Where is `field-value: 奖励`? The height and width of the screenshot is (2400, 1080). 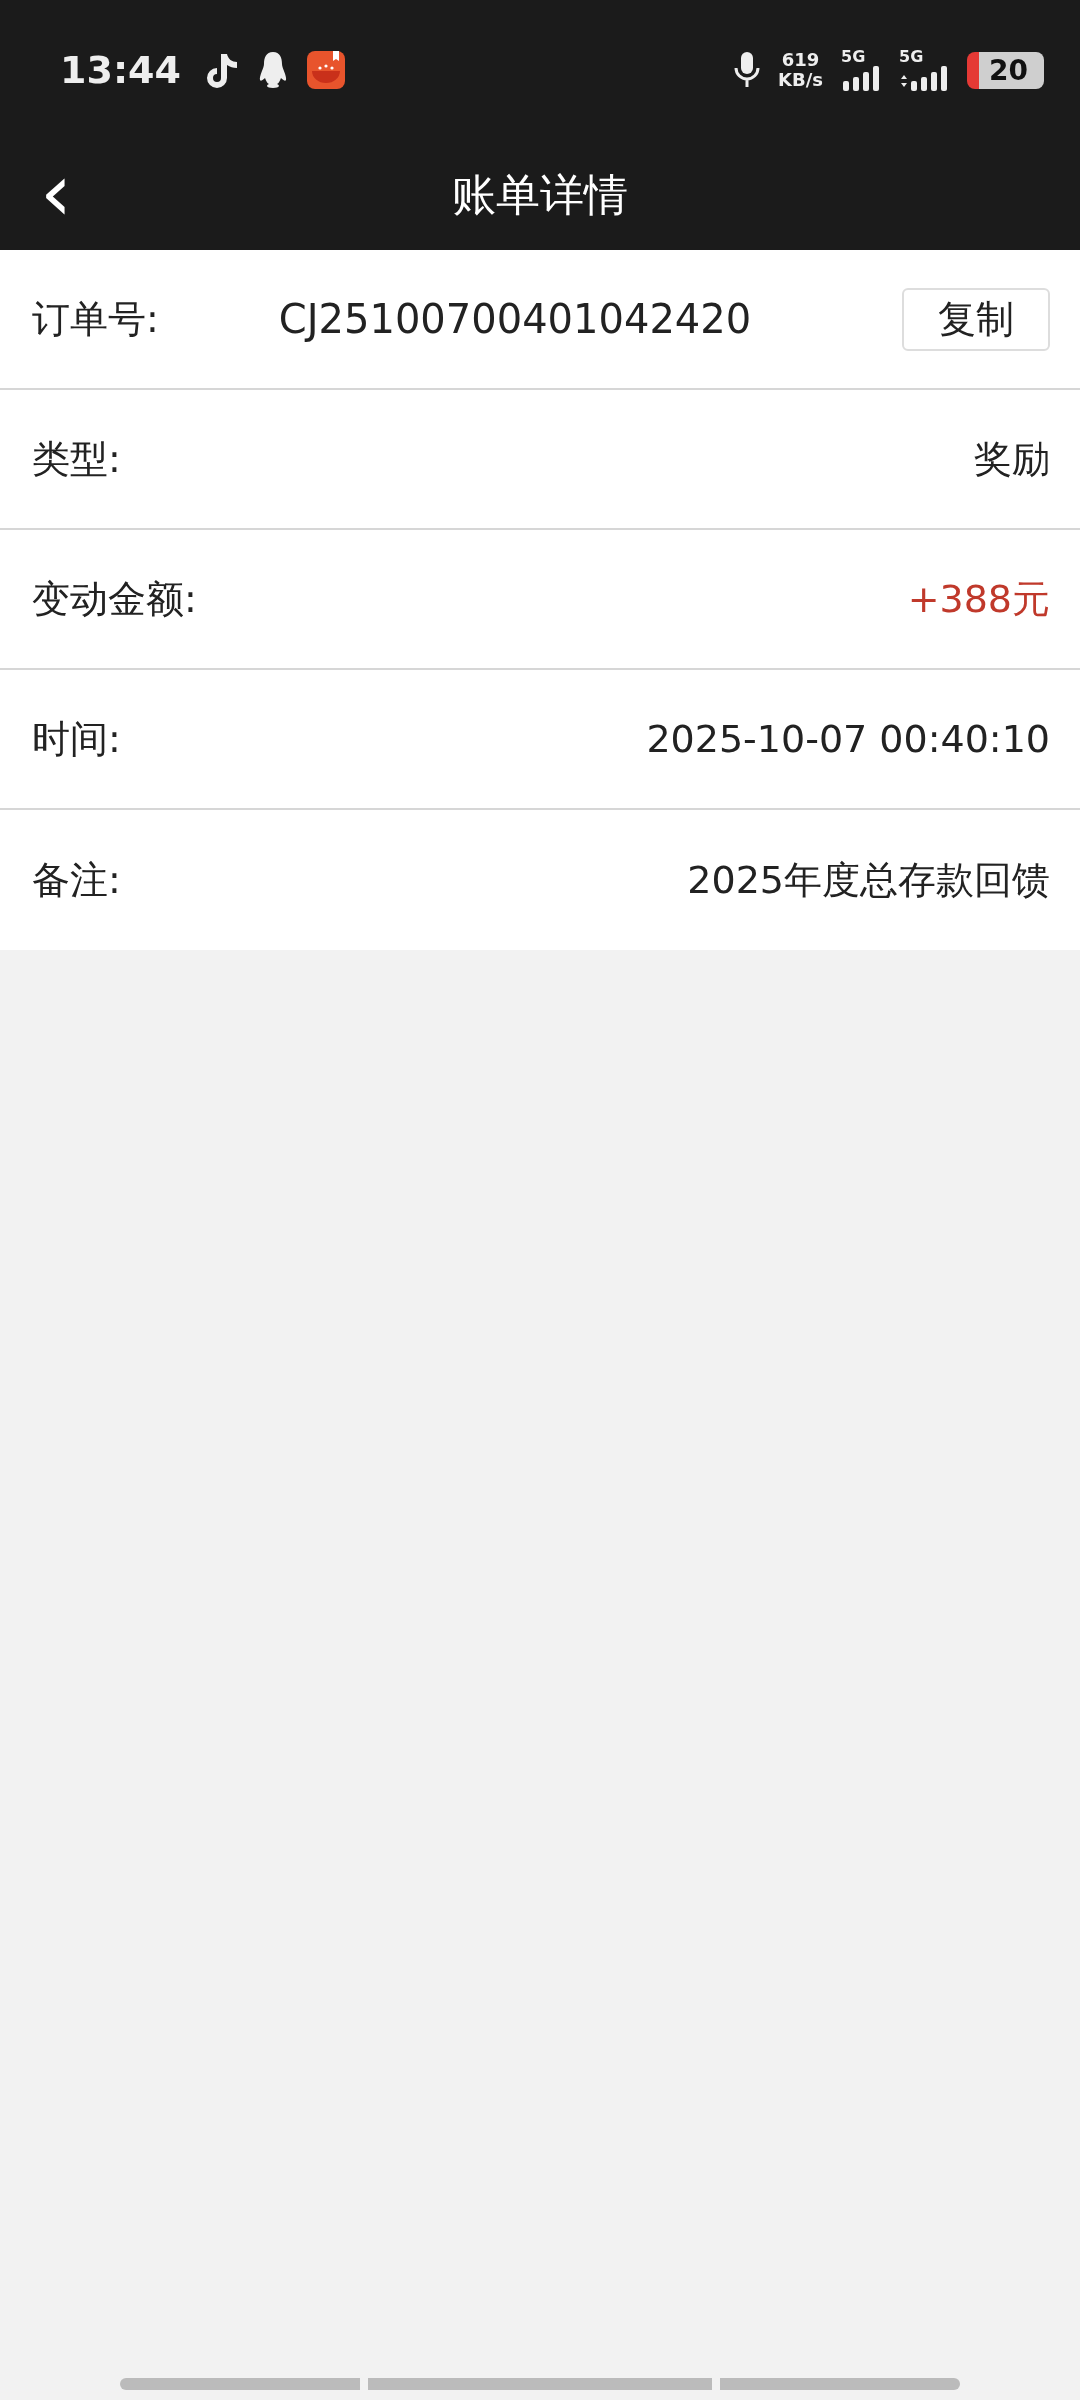 field-value: 奖励 is located at coordinates (1012, 459).